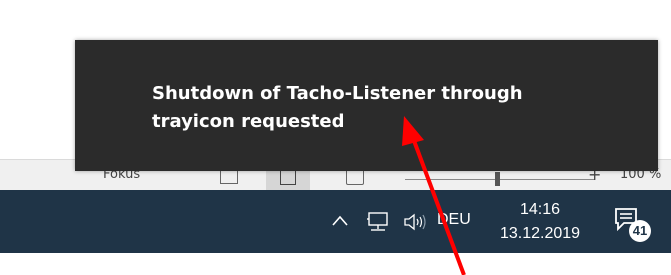  I want to click on page-bottom-margin, so click(335, 264).